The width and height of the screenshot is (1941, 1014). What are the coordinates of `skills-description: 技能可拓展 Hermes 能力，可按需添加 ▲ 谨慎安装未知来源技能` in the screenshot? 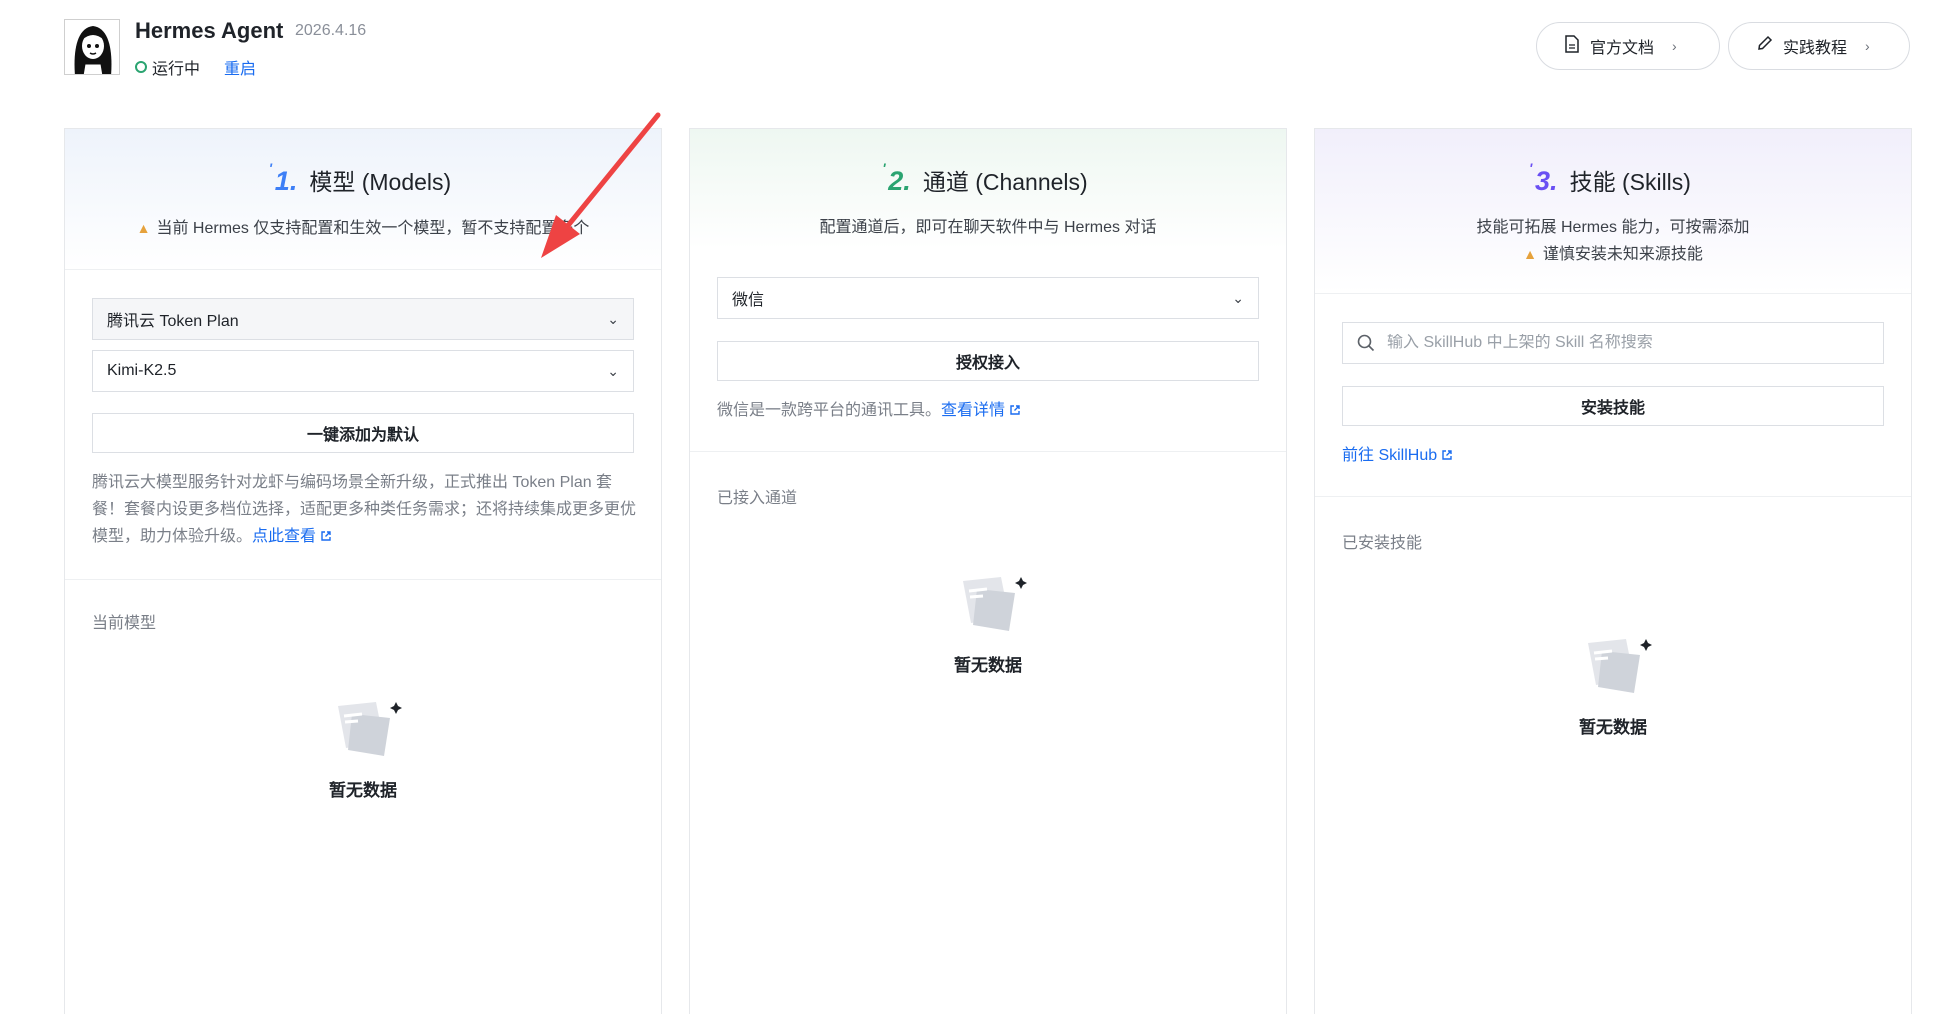 It's located at (1613, 241).